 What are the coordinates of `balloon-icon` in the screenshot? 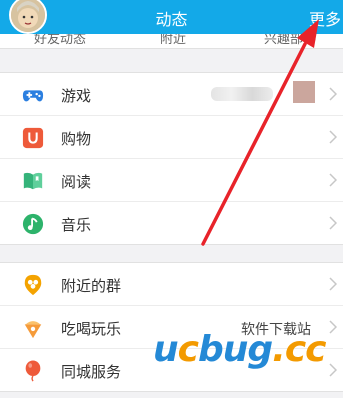 It's located at (33, 371).